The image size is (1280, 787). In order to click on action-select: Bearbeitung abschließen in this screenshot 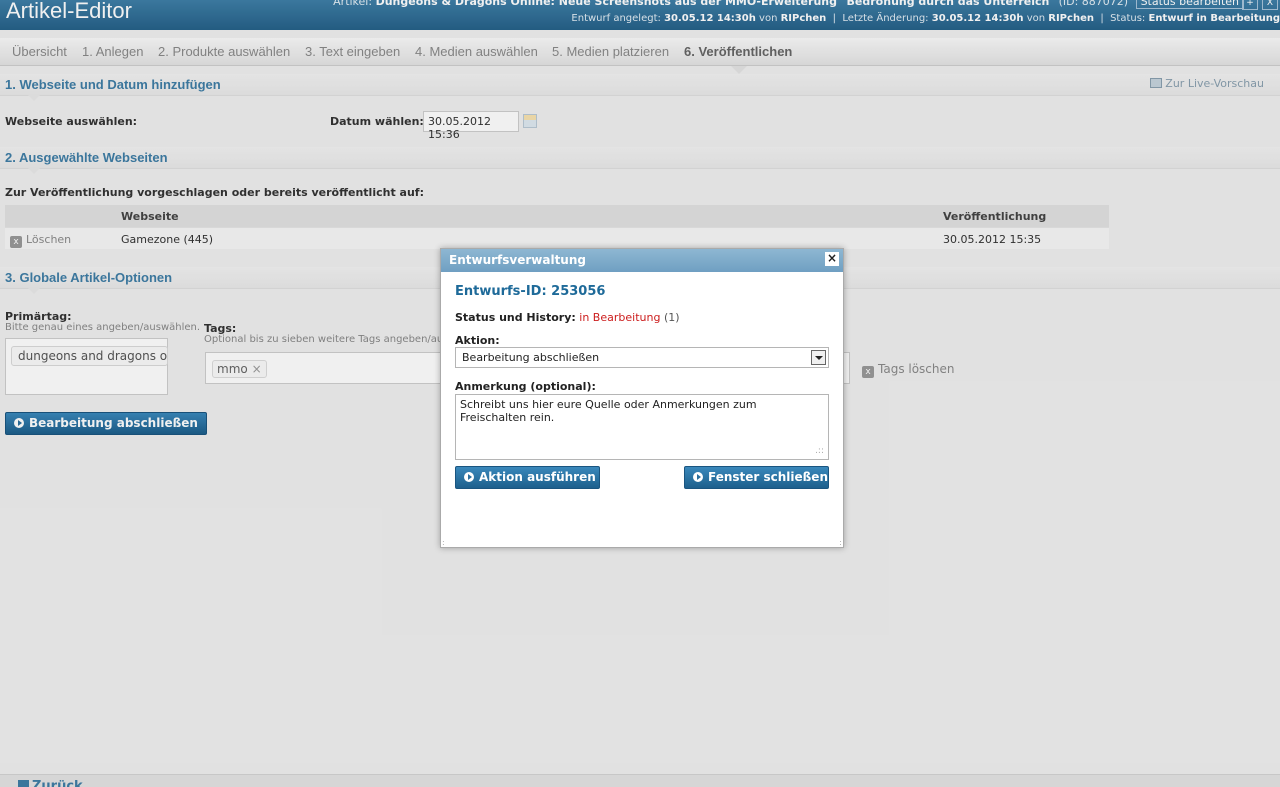, I will do `click(642, 357)`.